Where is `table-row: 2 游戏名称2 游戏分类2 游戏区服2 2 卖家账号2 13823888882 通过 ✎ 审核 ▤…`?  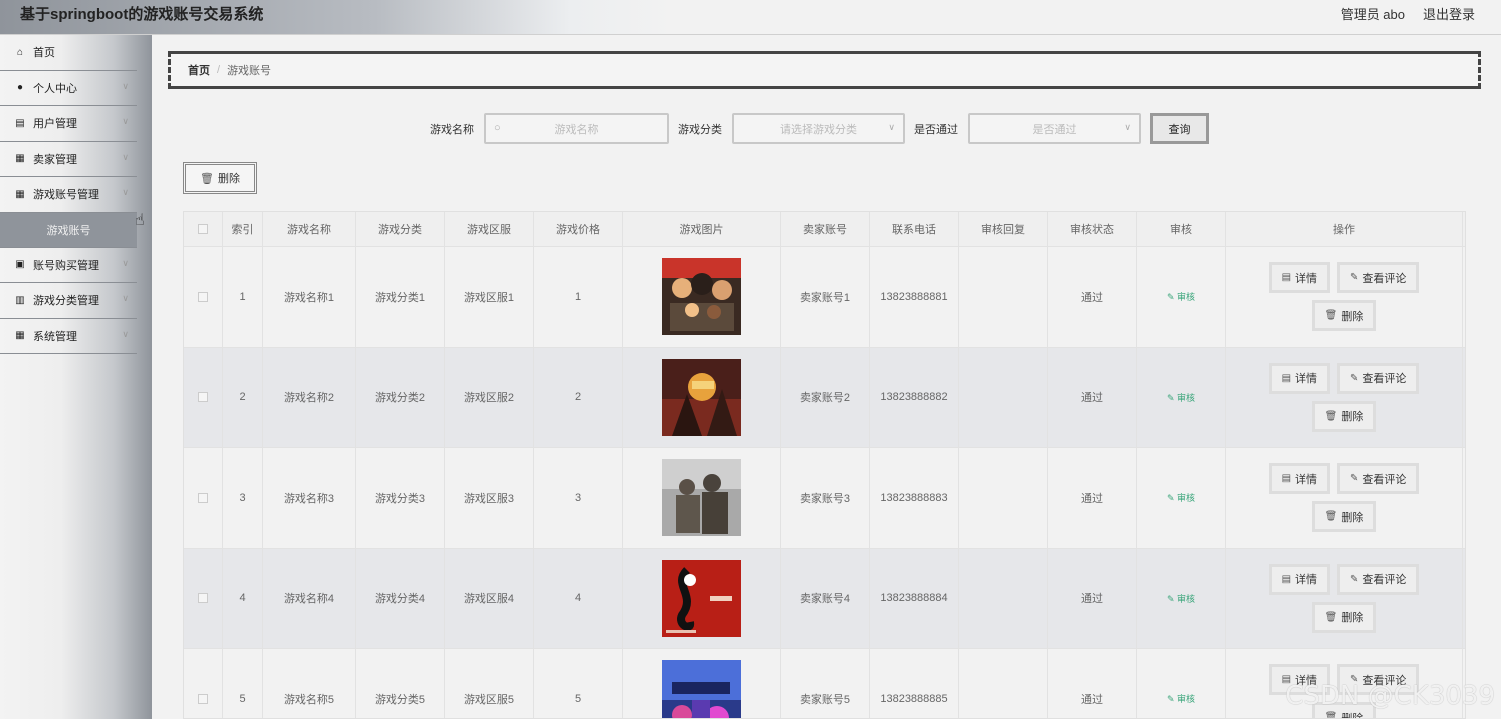 table-row: 2 游戏名称2 游戏分类2 游戏区服2 2 卖家账号2 13823888882 通过 ✎ 审核 ▤… is located at coordinates (824, 397).